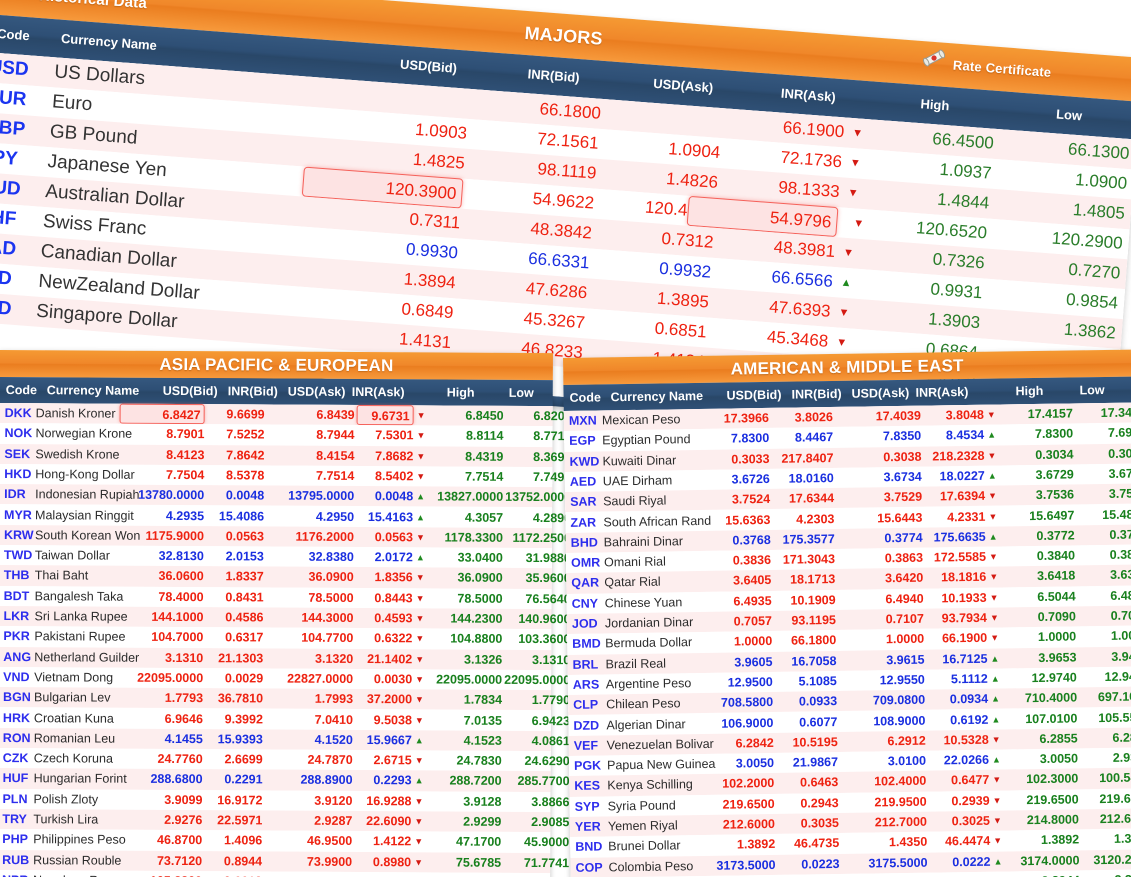 This screenshot has height=877, width=1131. What do you see at coordinates (1107, 873) in the screenshot?
I see `american-low: 2.3944` at bounding box center [1107, 873].